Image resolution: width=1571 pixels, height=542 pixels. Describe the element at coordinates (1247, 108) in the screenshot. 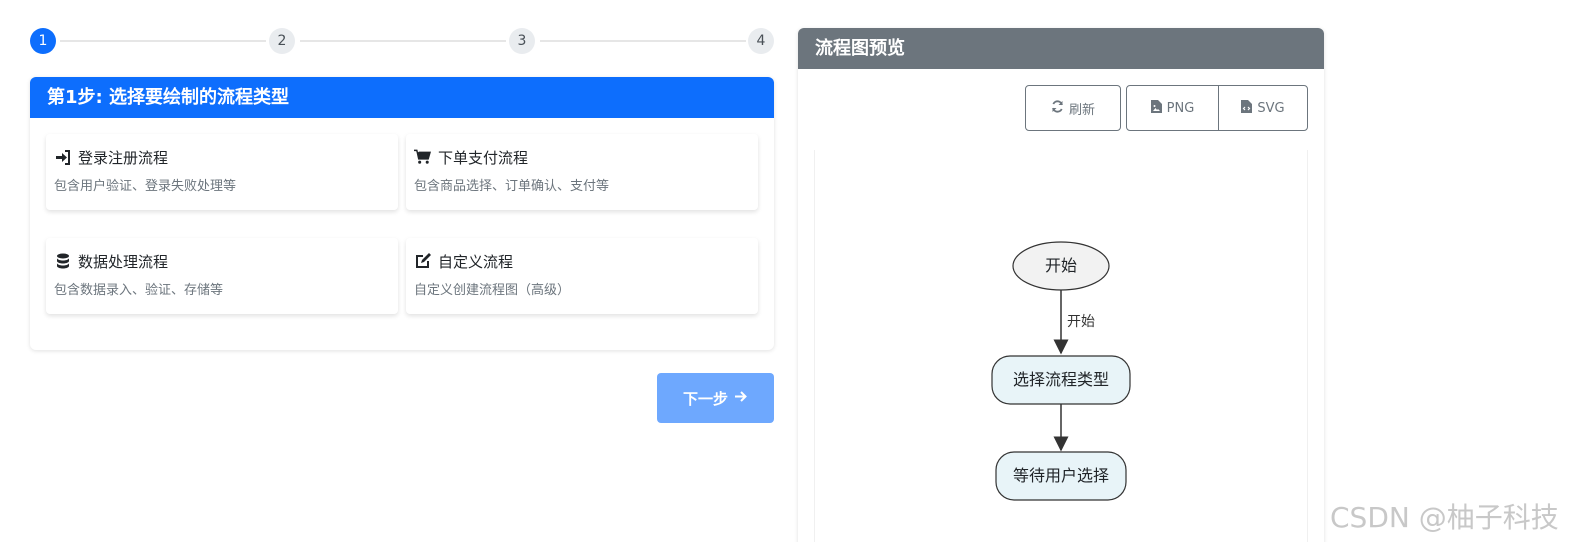

I see `file-code-icon` at that location.